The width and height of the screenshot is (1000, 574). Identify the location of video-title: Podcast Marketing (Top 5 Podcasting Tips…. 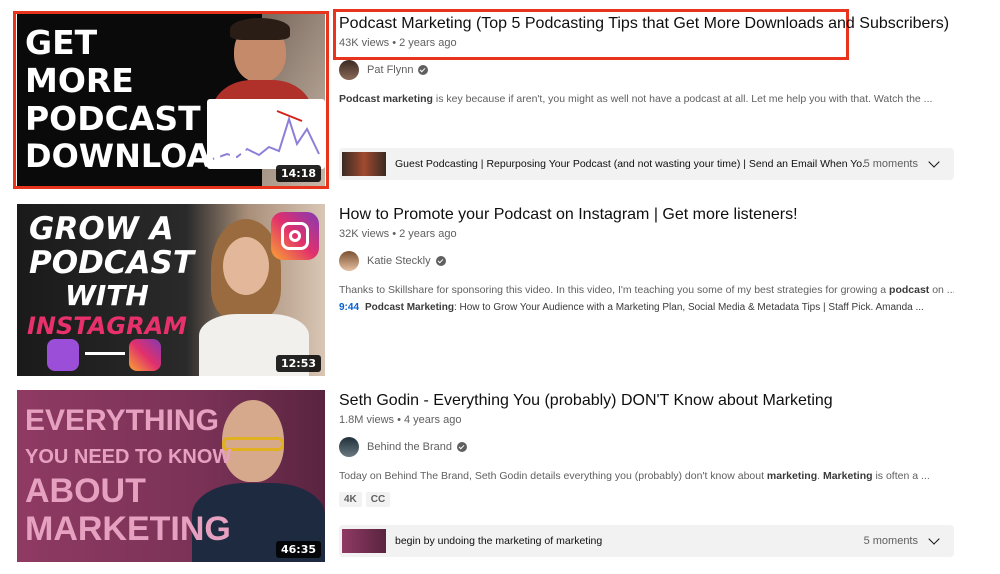
(646, 24).